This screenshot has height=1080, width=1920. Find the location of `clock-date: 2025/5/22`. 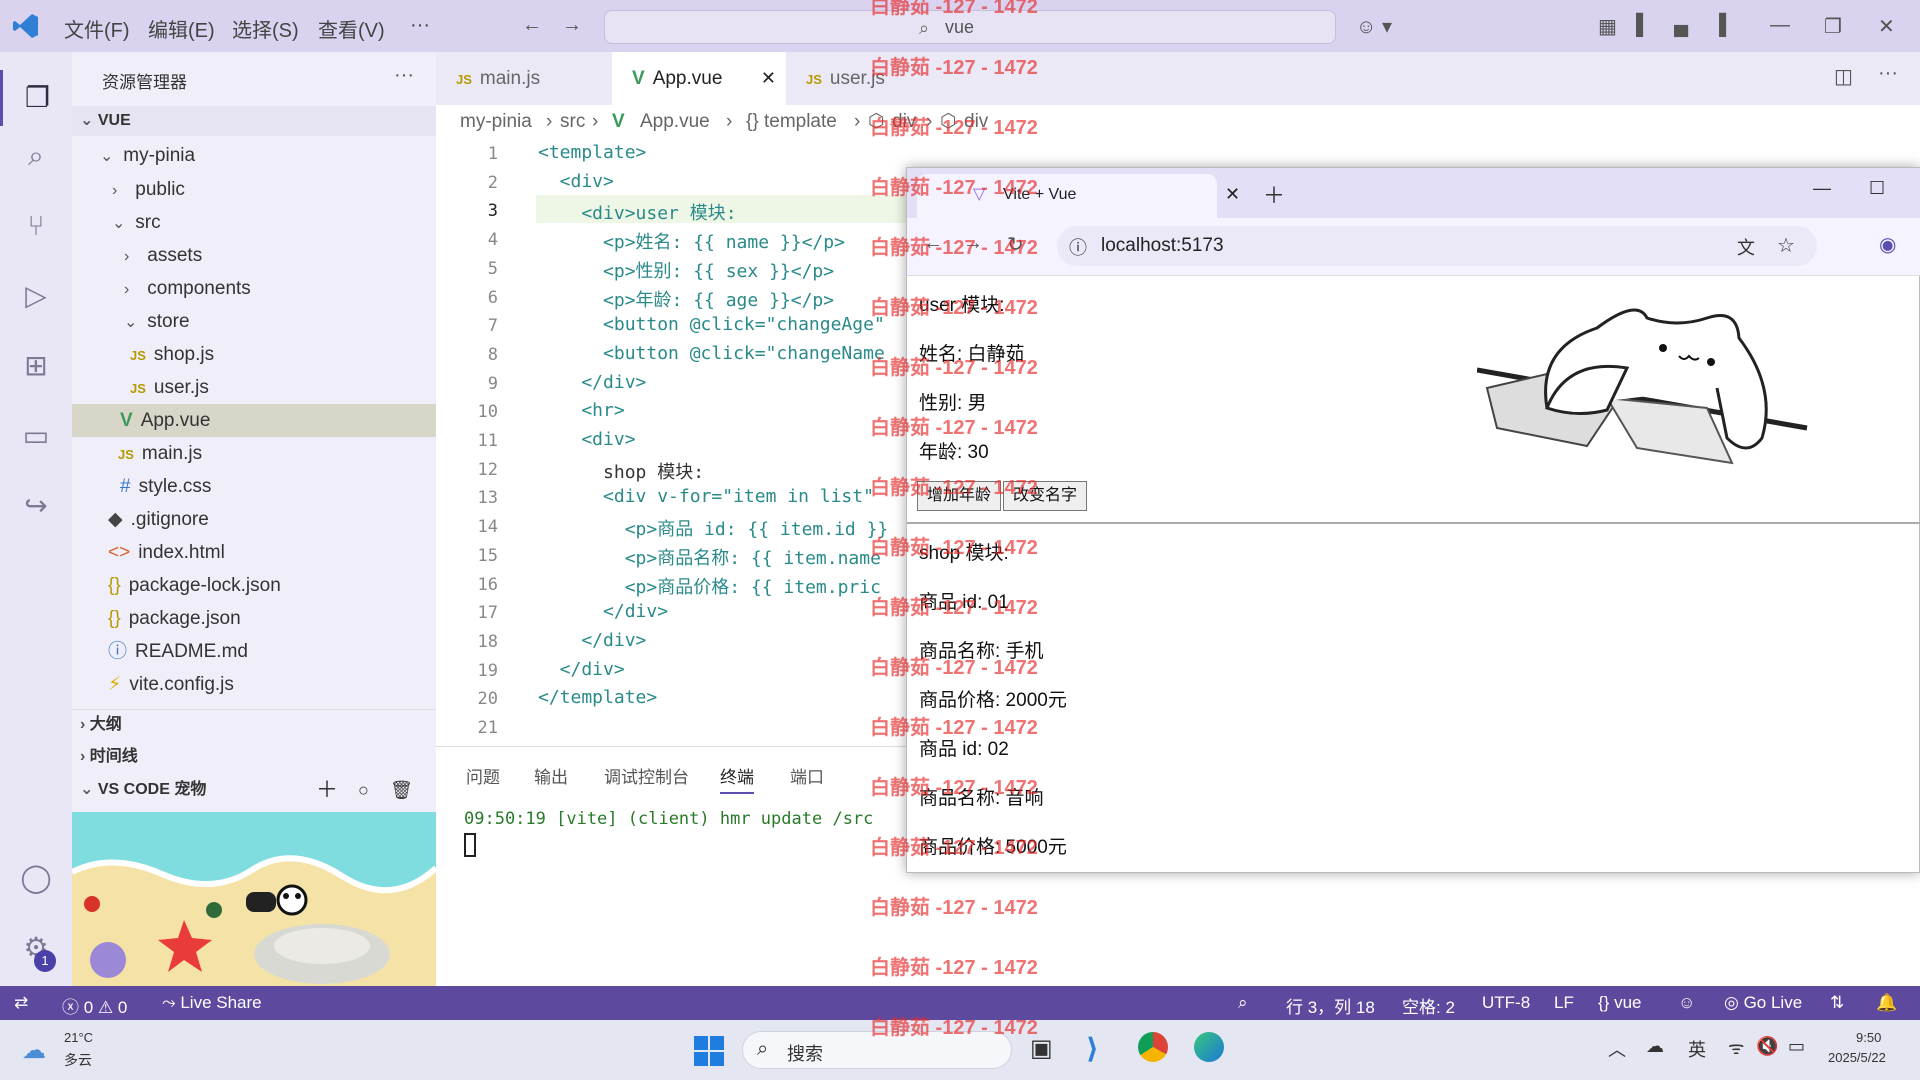

clock-date: 2025/5/22 is located at coordinates (1857, 1057).